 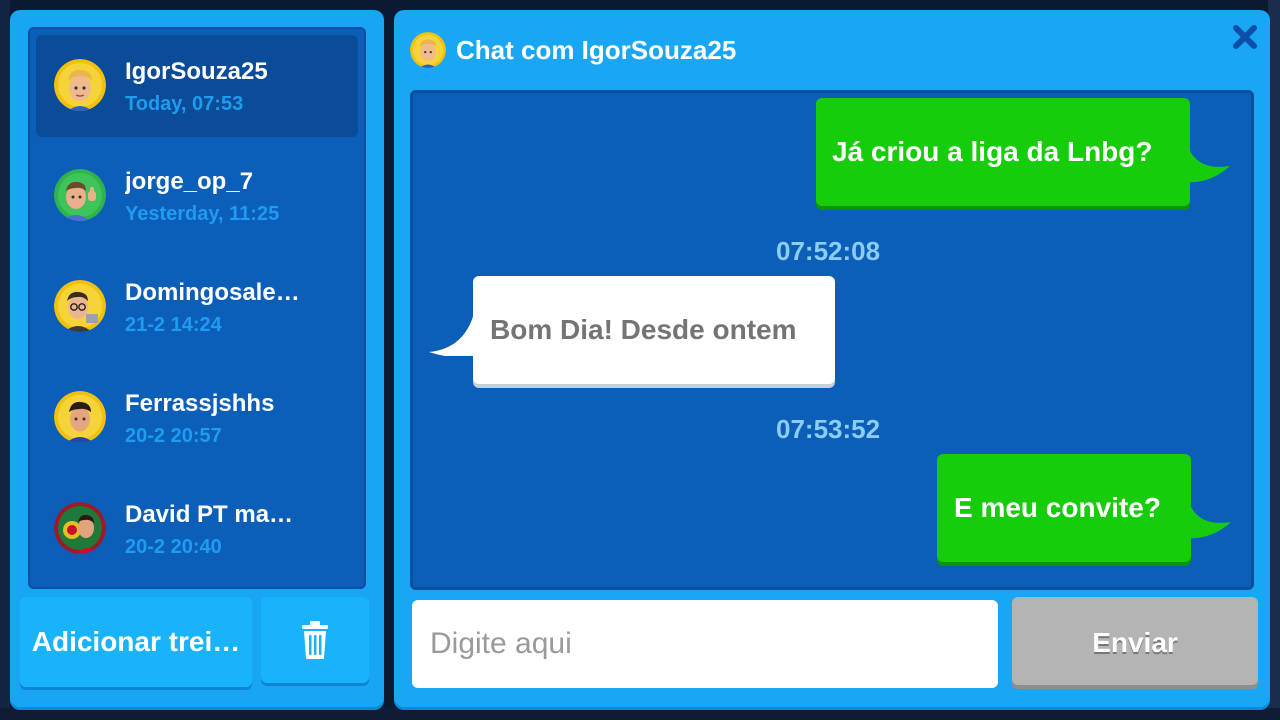 I want to click on delete-conversation-button, so click(x=315, y=640).